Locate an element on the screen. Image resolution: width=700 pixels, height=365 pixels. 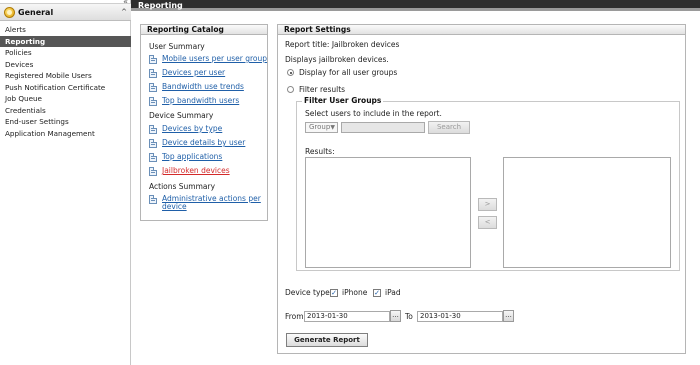
settings-title: Report Settings is located at coordinates (481, 30).